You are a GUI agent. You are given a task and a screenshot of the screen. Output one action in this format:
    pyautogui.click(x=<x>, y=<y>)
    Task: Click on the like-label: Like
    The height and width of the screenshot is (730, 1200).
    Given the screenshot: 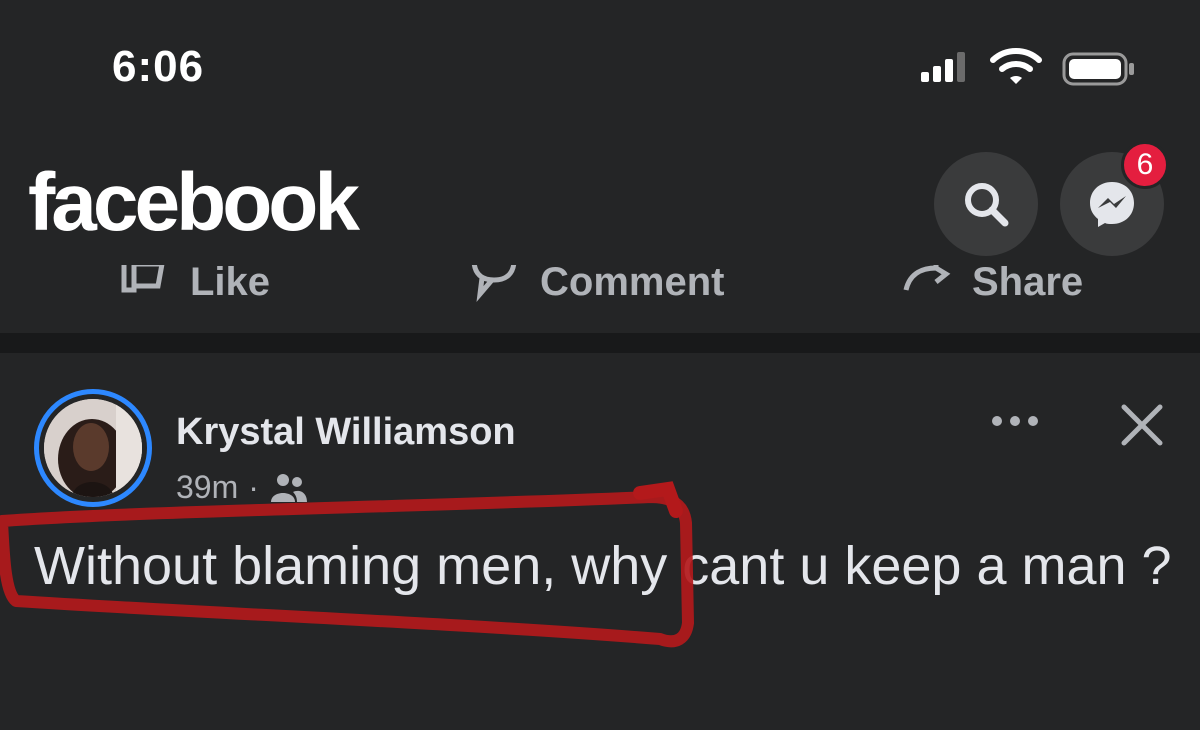 What is the action you would take?
    pyautogui.click(x=230, y=284)
    